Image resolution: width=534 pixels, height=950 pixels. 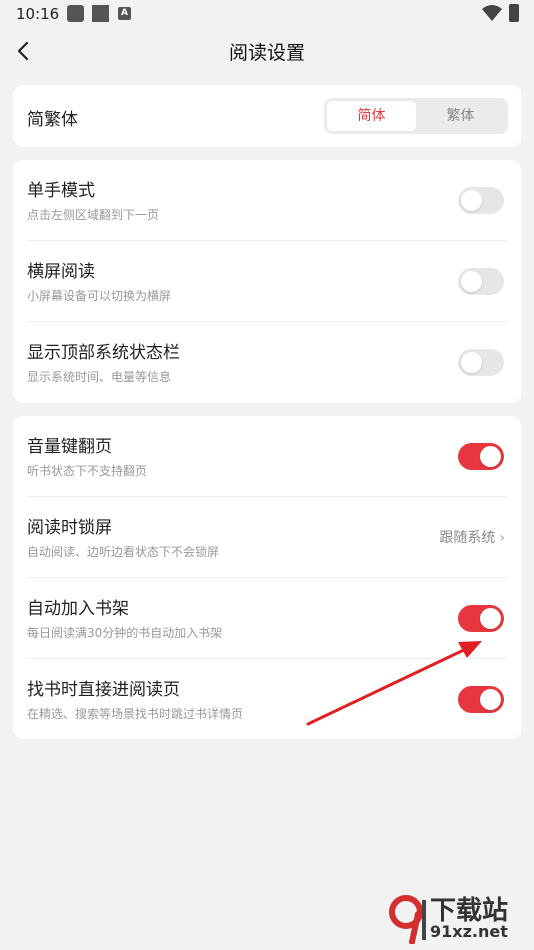 I want to click on status-bar-toggle, so click(x=481, y=362).